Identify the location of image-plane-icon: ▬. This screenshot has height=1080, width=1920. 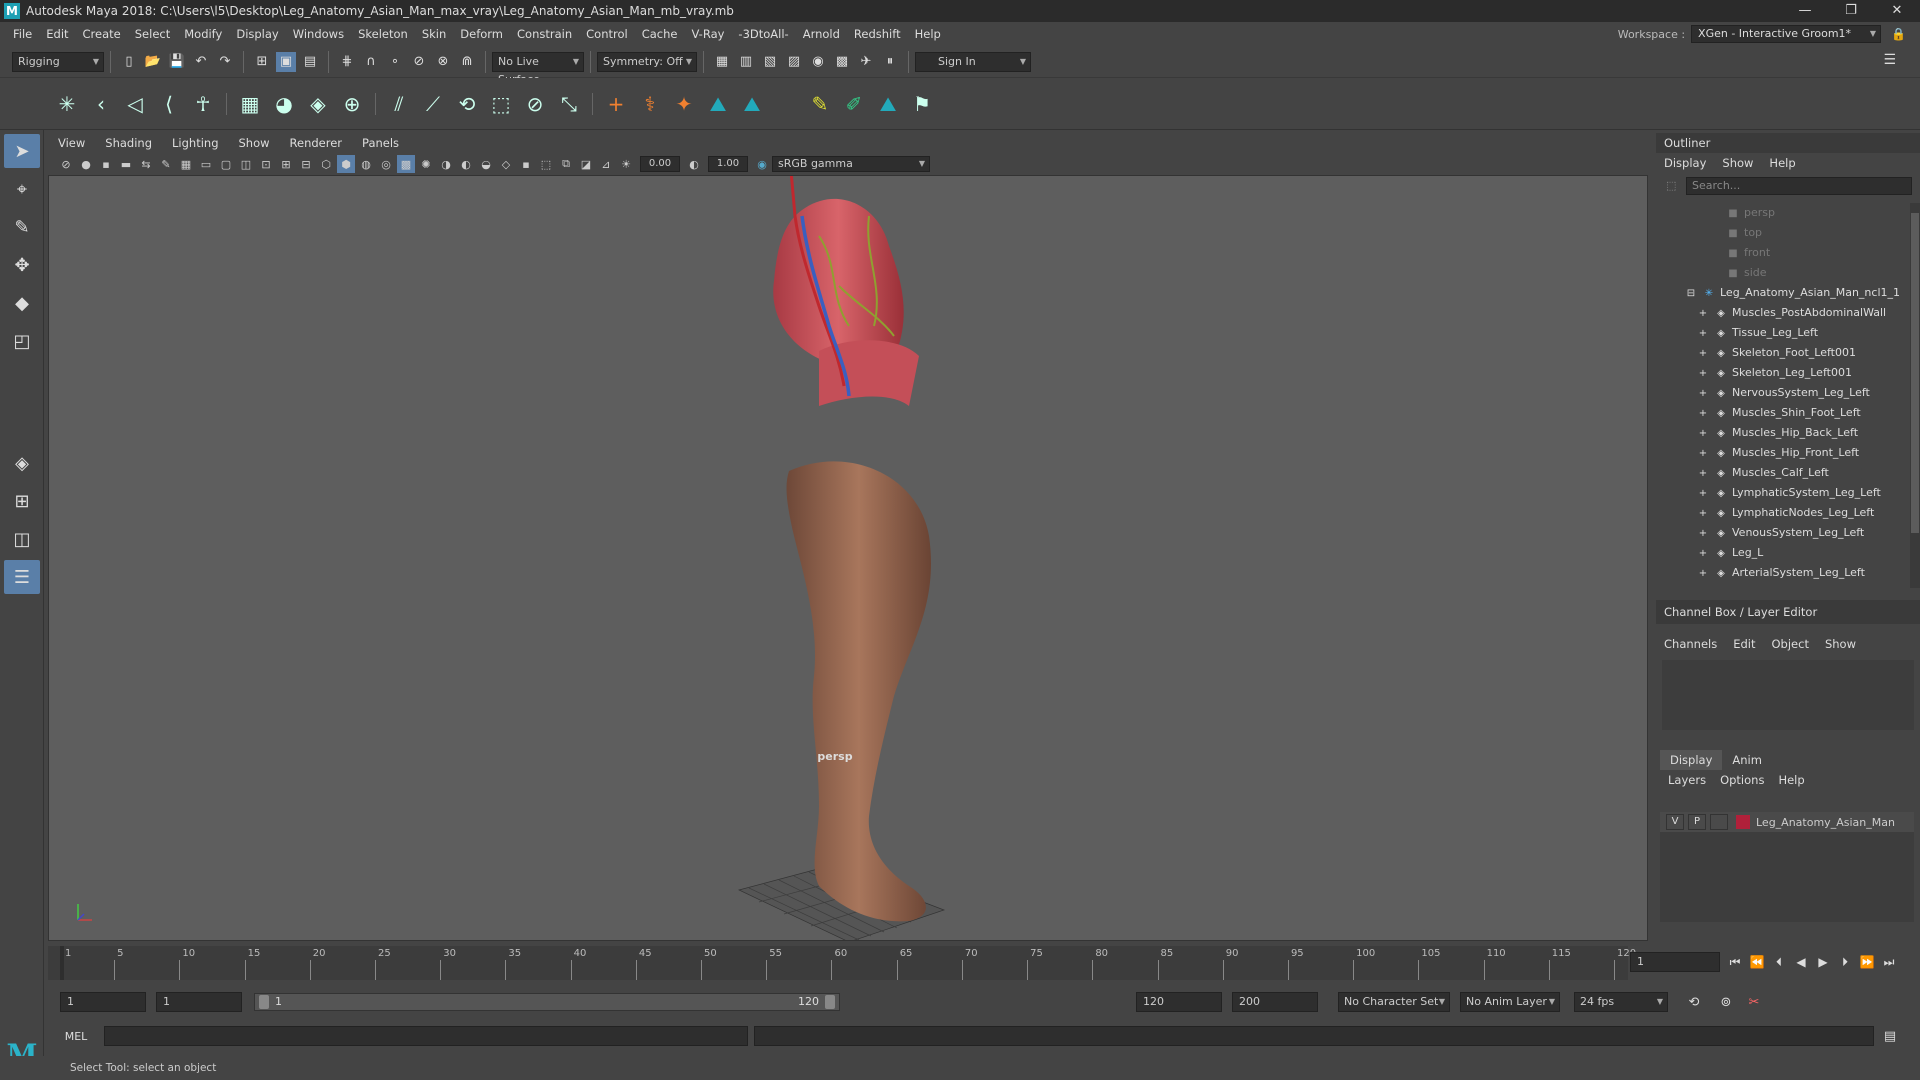
(126, 164).